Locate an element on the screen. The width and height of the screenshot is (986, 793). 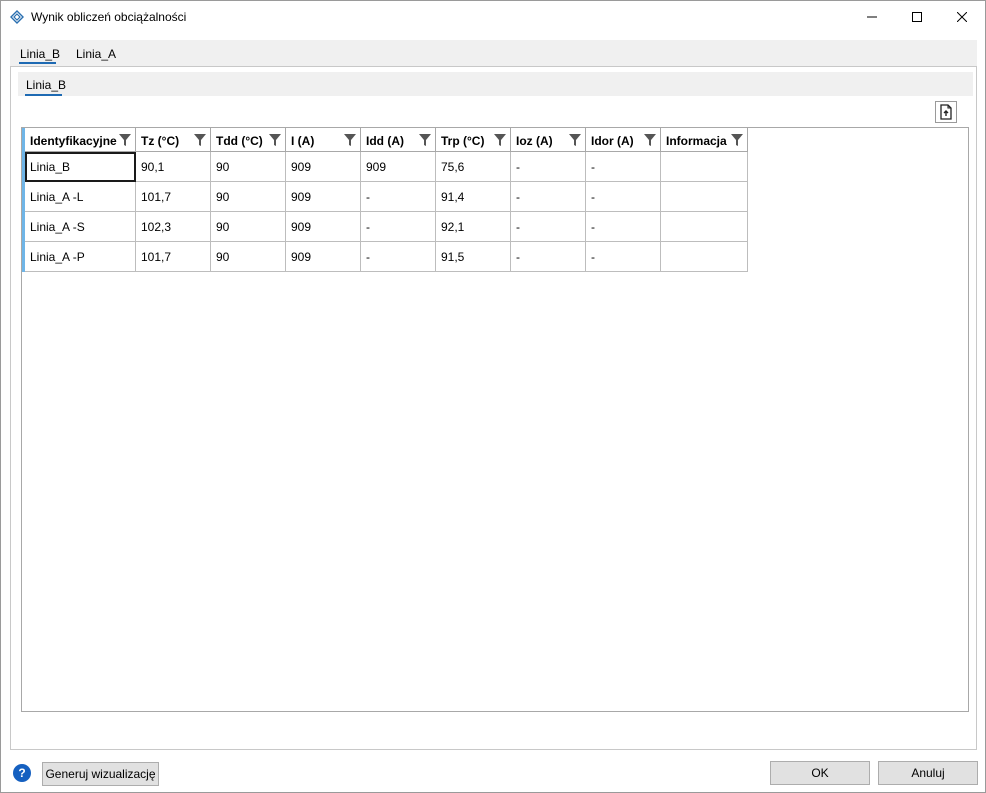
table-cell: 102,3 is located at coordinates (173, 227).